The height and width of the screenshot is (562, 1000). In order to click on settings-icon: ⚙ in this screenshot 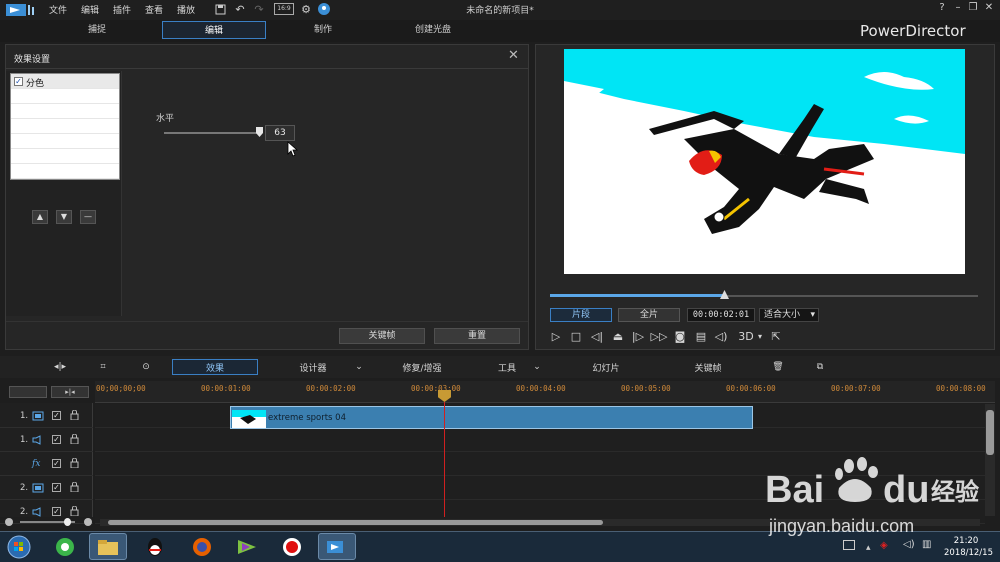, I will do `click(306, 9)`.